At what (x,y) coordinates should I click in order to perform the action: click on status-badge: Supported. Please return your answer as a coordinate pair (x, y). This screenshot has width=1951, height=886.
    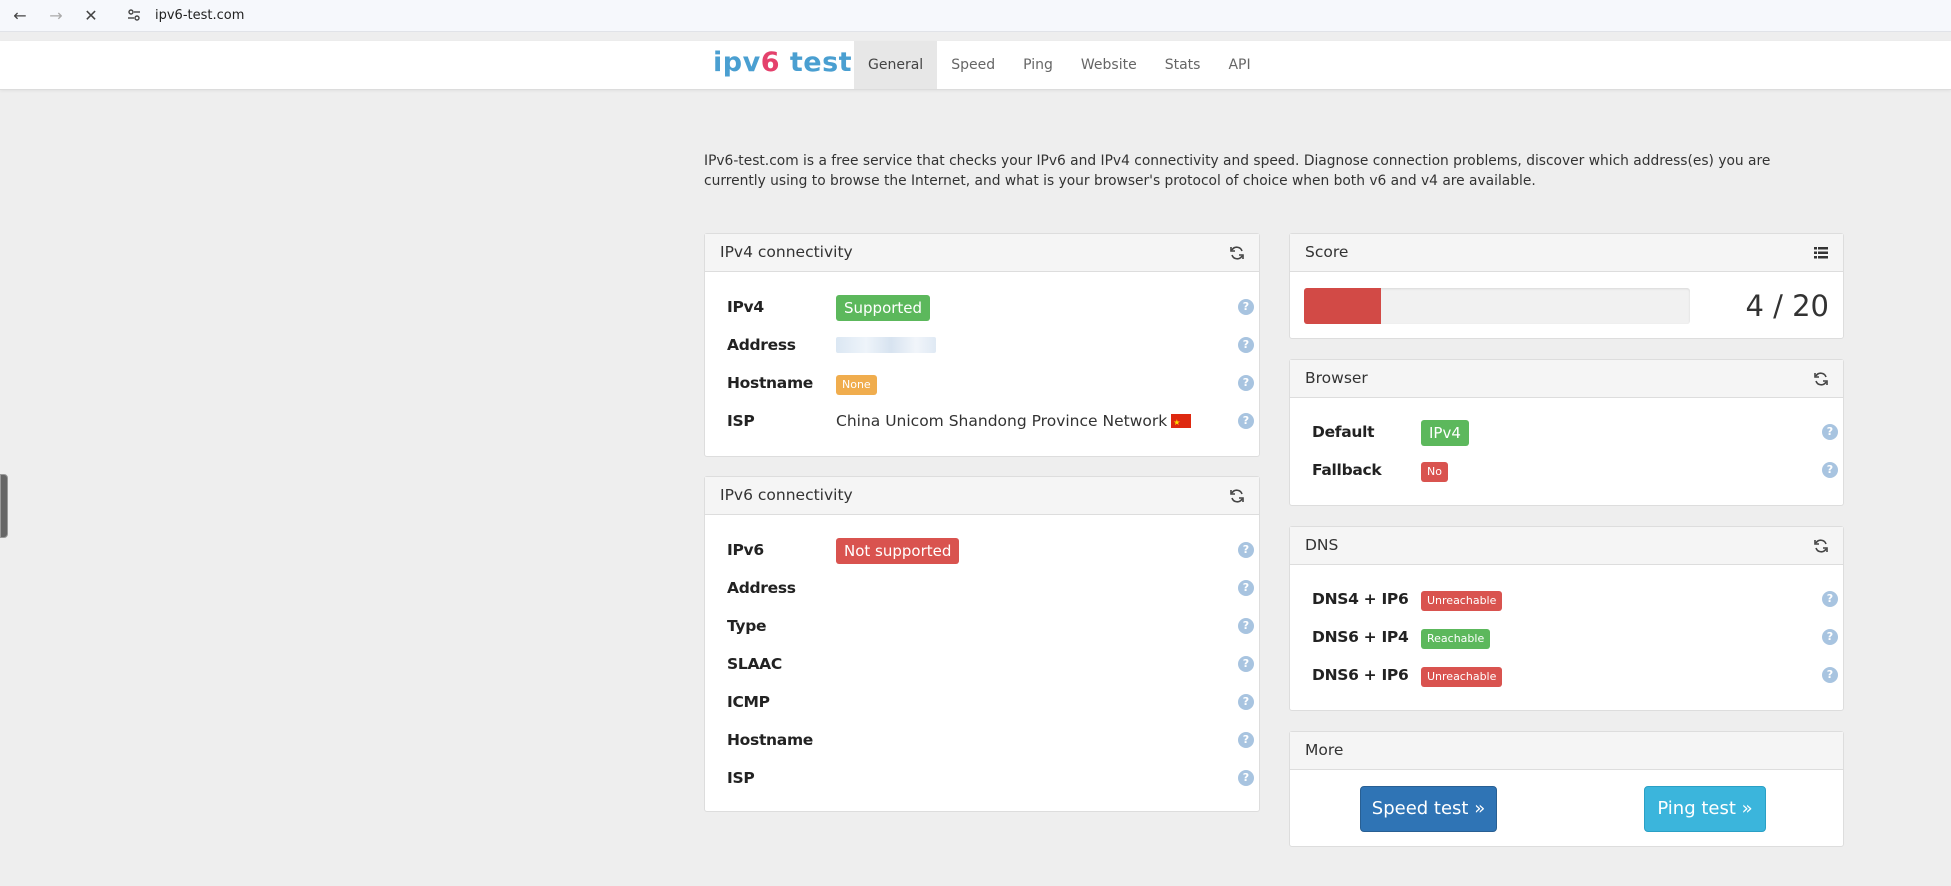
    Looking at the image, I should click on (883, 308).